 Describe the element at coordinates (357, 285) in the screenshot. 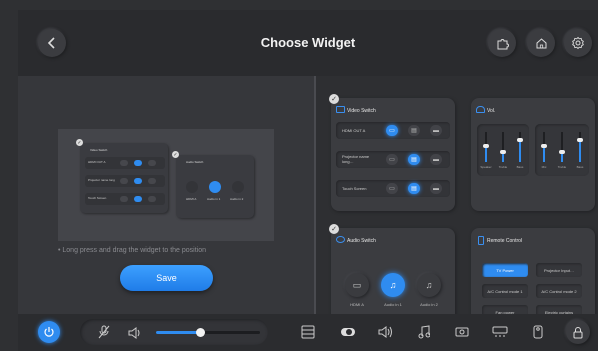

I see `hdmi-audio-button: ▭` at that location.